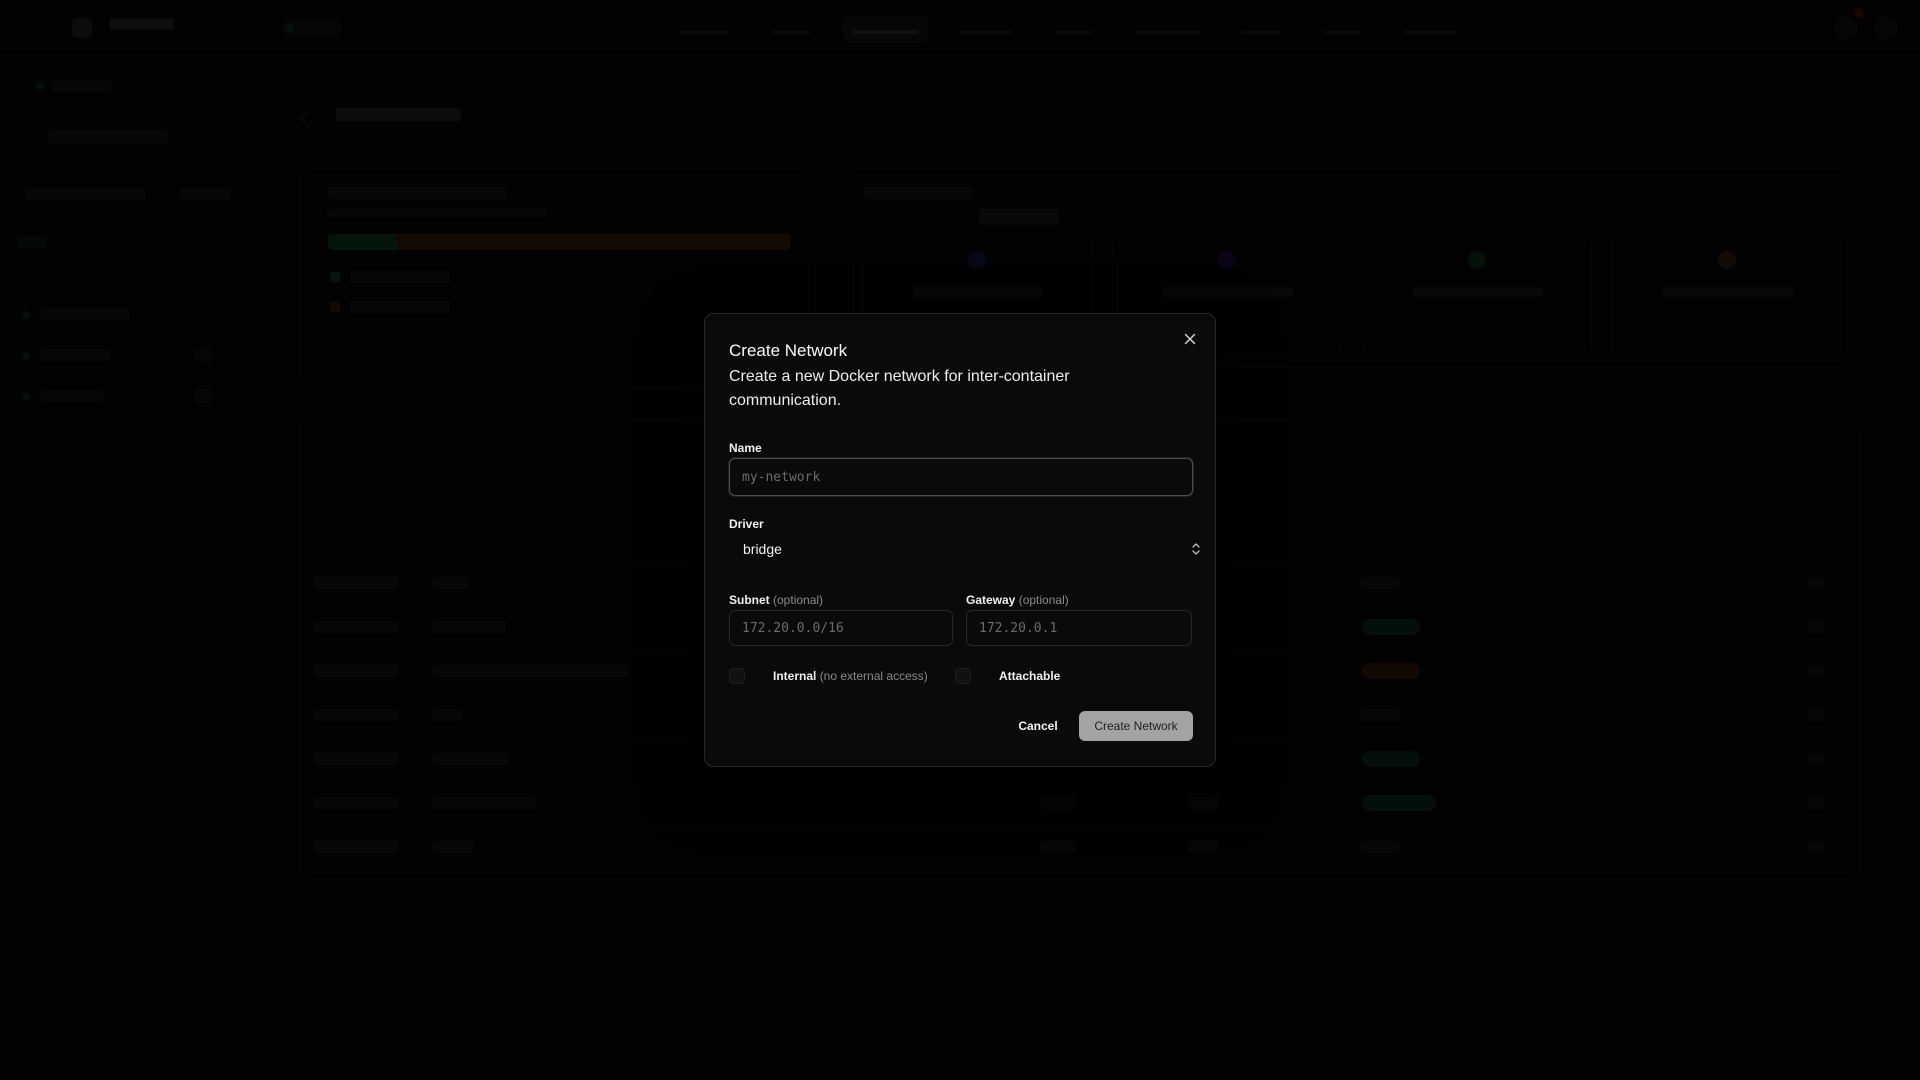 This screenshot has height=1080, width=1920. I want to click on internal-checkbox, so click(737, 676).